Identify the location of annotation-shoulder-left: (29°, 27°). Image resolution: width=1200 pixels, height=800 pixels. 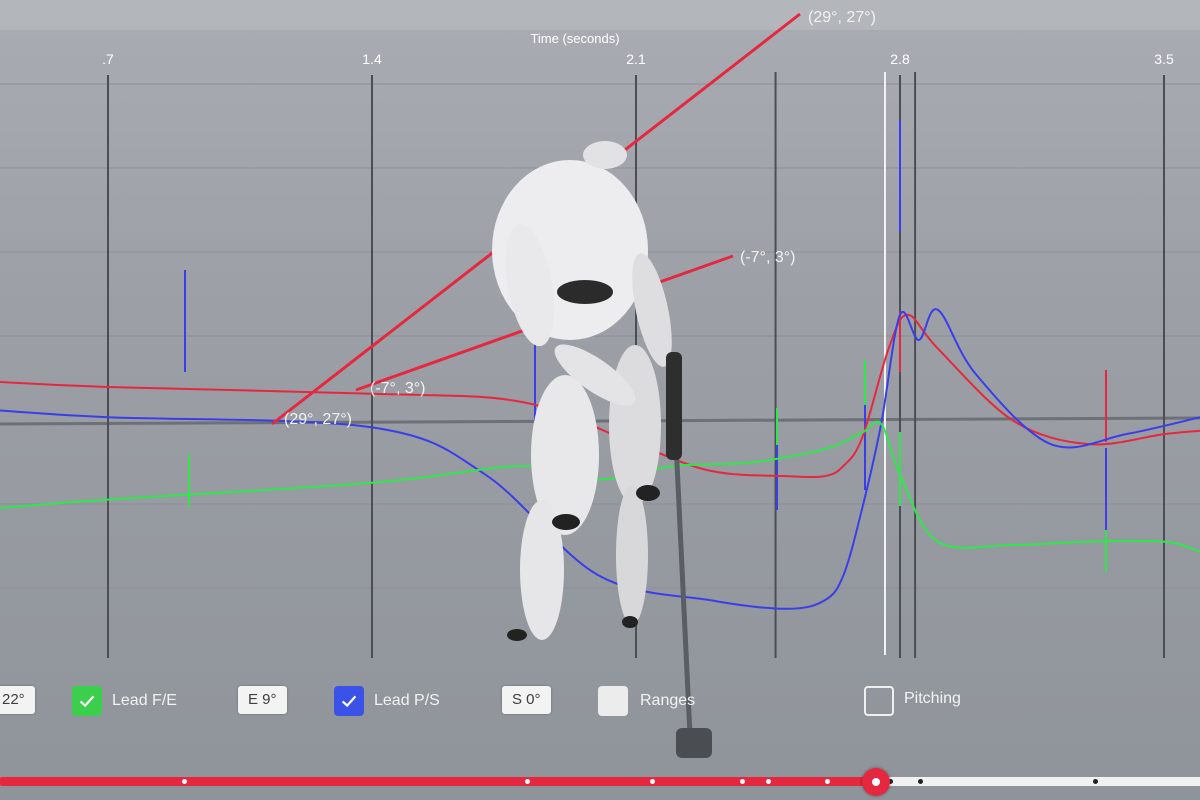
(318, 419).